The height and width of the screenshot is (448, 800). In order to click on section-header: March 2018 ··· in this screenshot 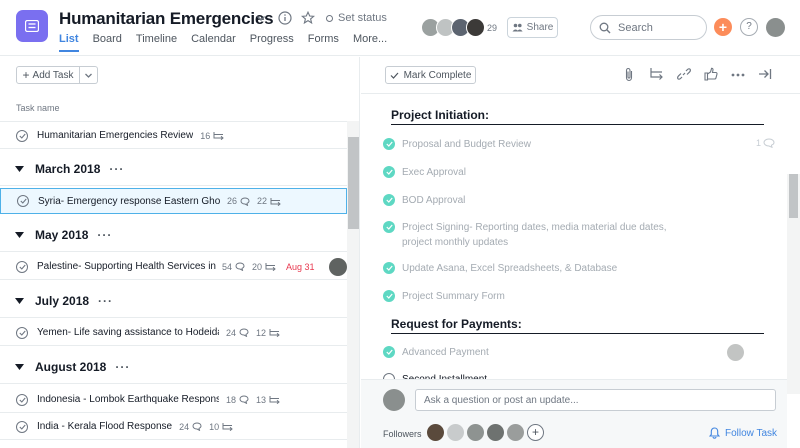, I will do `click(173, 169)`.